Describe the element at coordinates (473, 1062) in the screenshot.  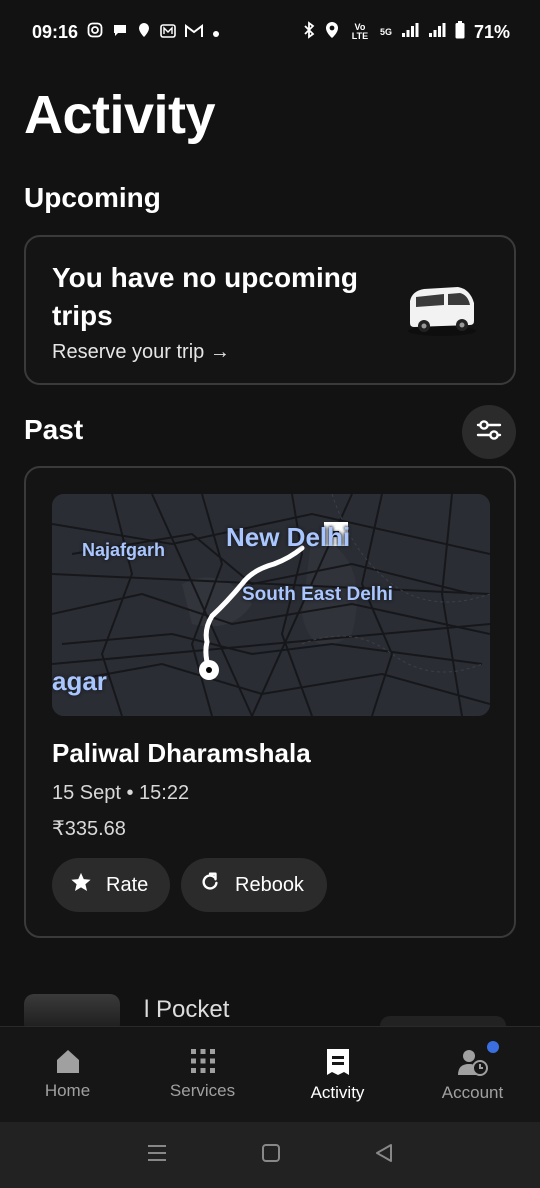
I see `account-icon` at that location.